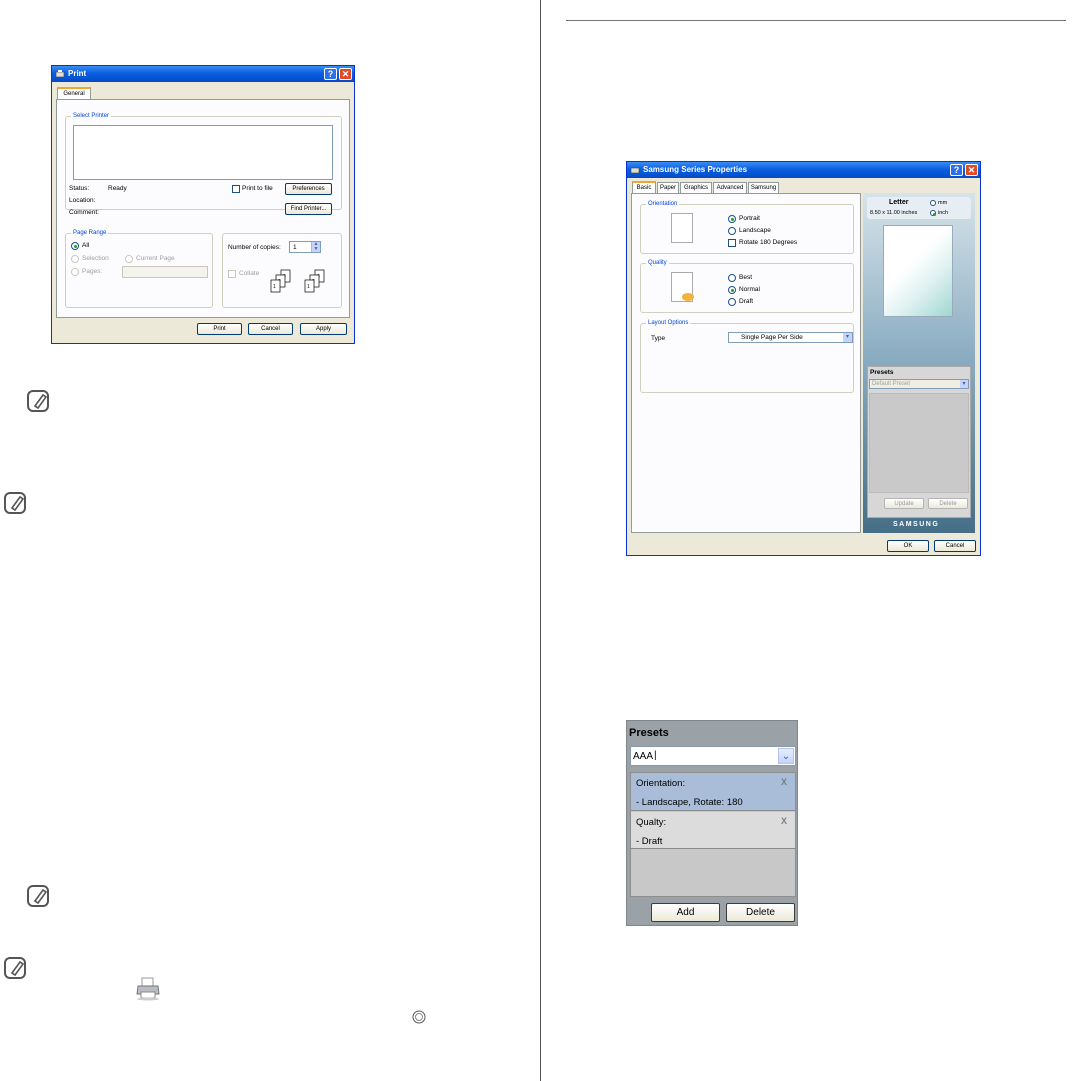 This screenshot has width=1081, height=1081. I want to click on range-selection-radio, so click(75, 259).